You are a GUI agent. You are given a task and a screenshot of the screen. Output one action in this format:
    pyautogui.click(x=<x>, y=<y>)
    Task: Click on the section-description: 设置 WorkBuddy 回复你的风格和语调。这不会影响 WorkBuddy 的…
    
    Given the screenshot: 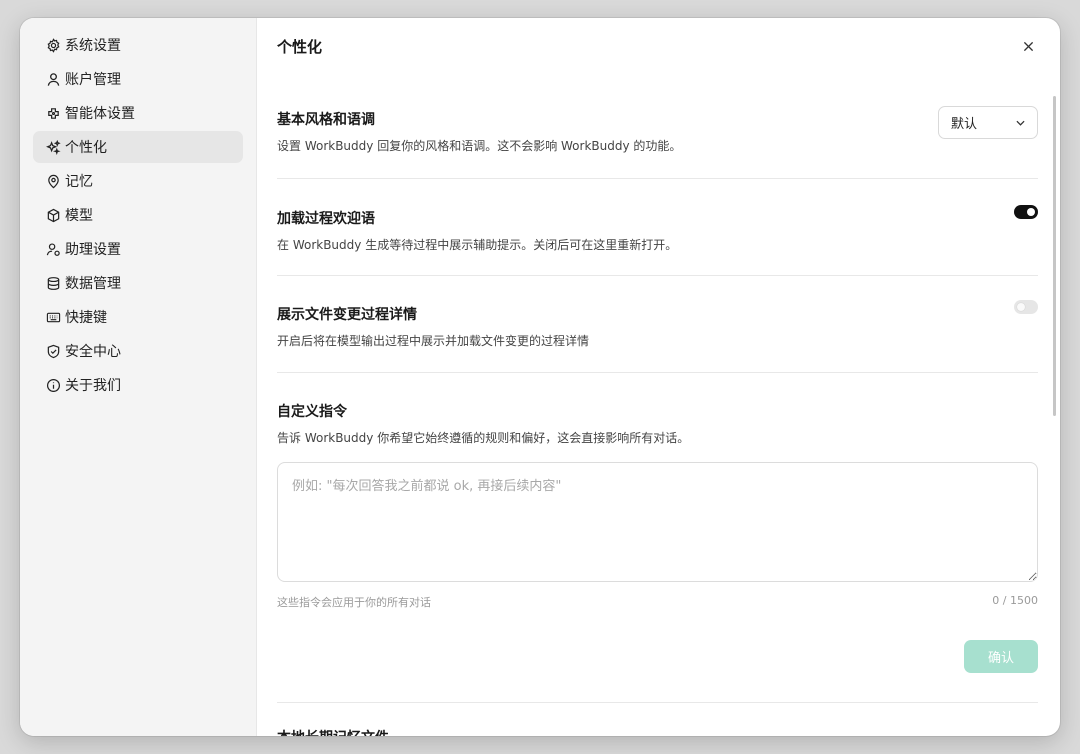 What is the action you would take?
    pyautogui.click(x=479, y=146)
    